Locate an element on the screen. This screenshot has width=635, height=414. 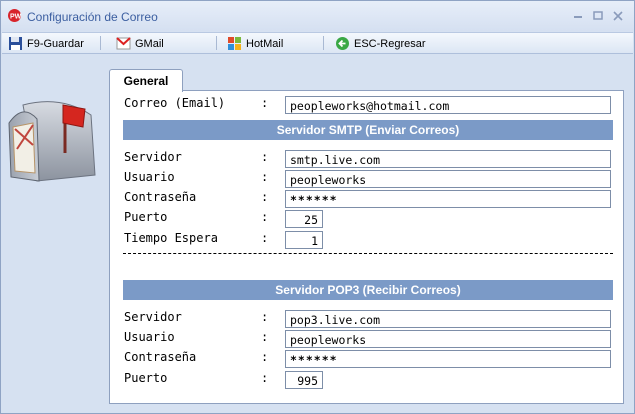
smtp-server-field: smtp.live.com is located at coordinates (448, 159).